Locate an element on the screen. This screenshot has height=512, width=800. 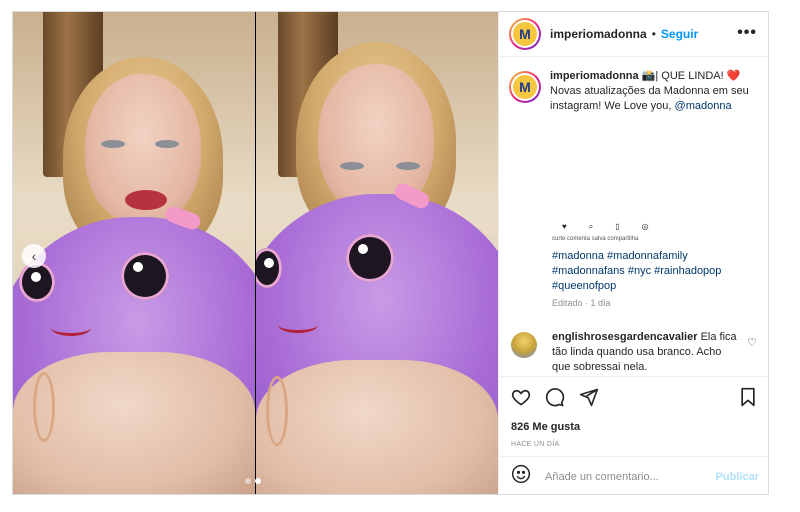
edited-timestamp: Editado · 1 día is located at coordinates (581, 303).